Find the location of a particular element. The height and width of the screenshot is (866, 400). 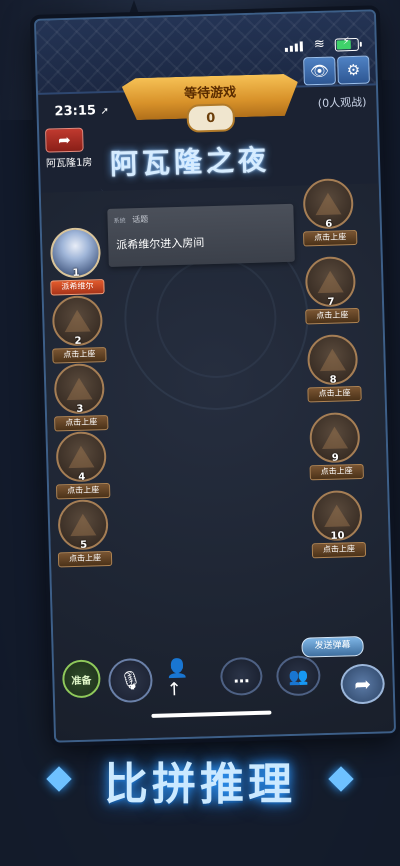

eye-icon: 👁 is located at coordinates (319, 71).